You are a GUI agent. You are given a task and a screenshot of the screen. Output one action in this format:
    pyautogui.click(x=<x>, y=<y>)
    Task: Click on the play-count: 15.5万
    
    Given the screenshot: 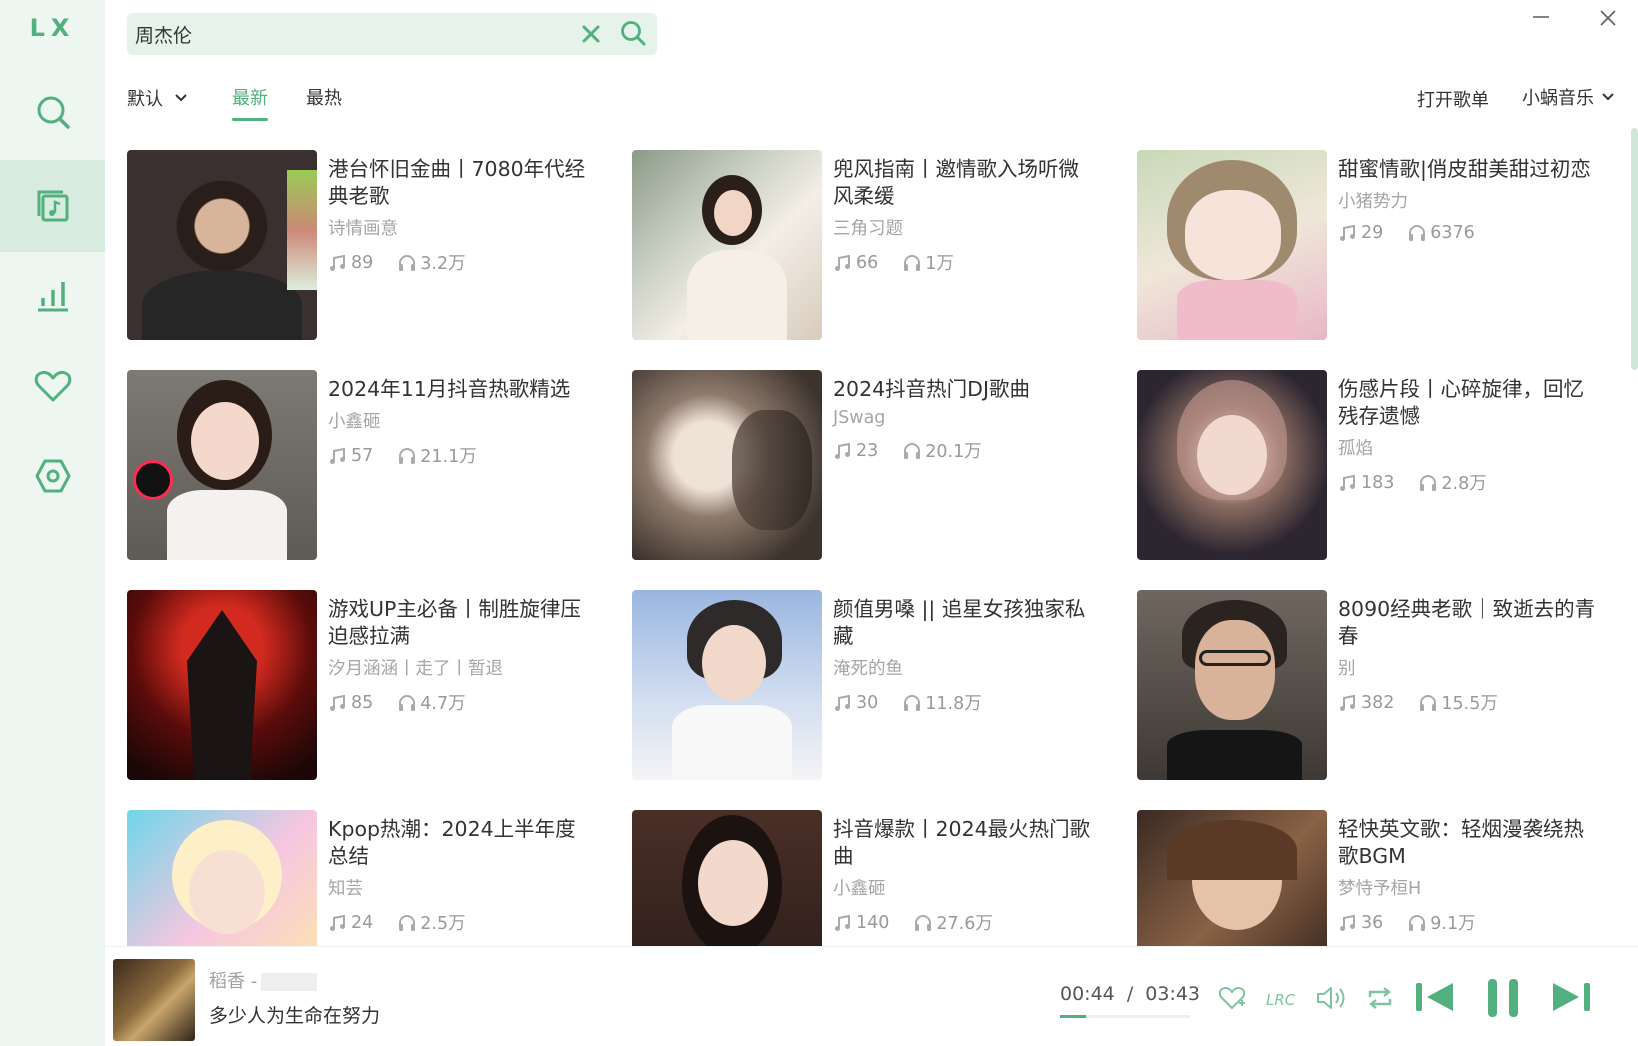 What is the action you would take?
    pyautogui.click(x=1469, y=704)
    